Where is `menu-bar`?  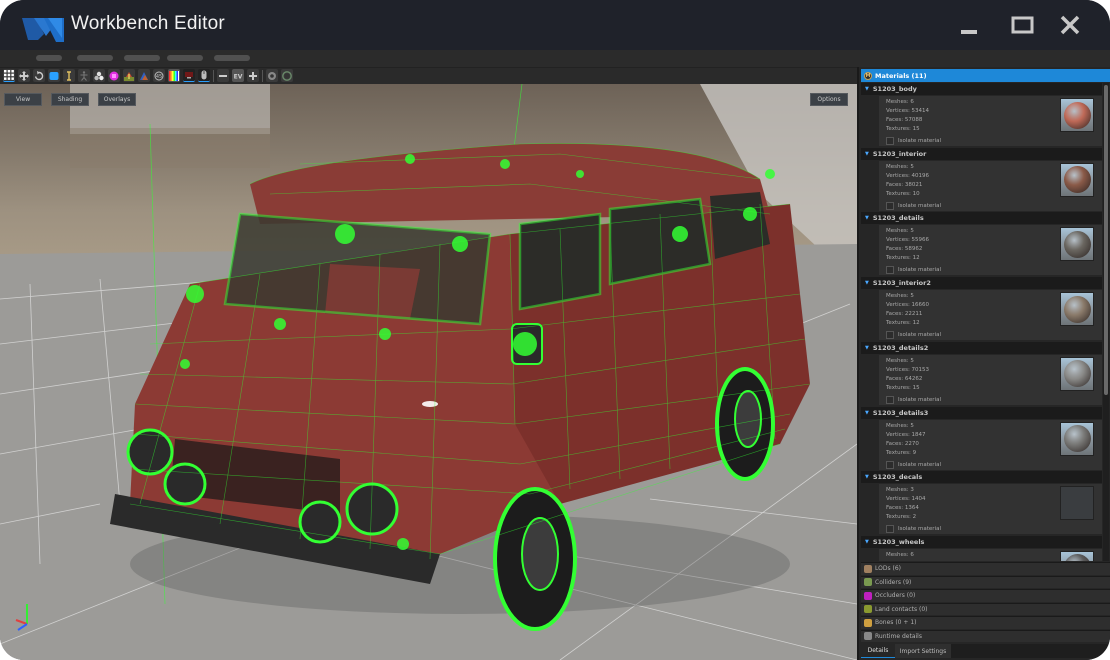
menu-bar is located at coordinates (555, 58).